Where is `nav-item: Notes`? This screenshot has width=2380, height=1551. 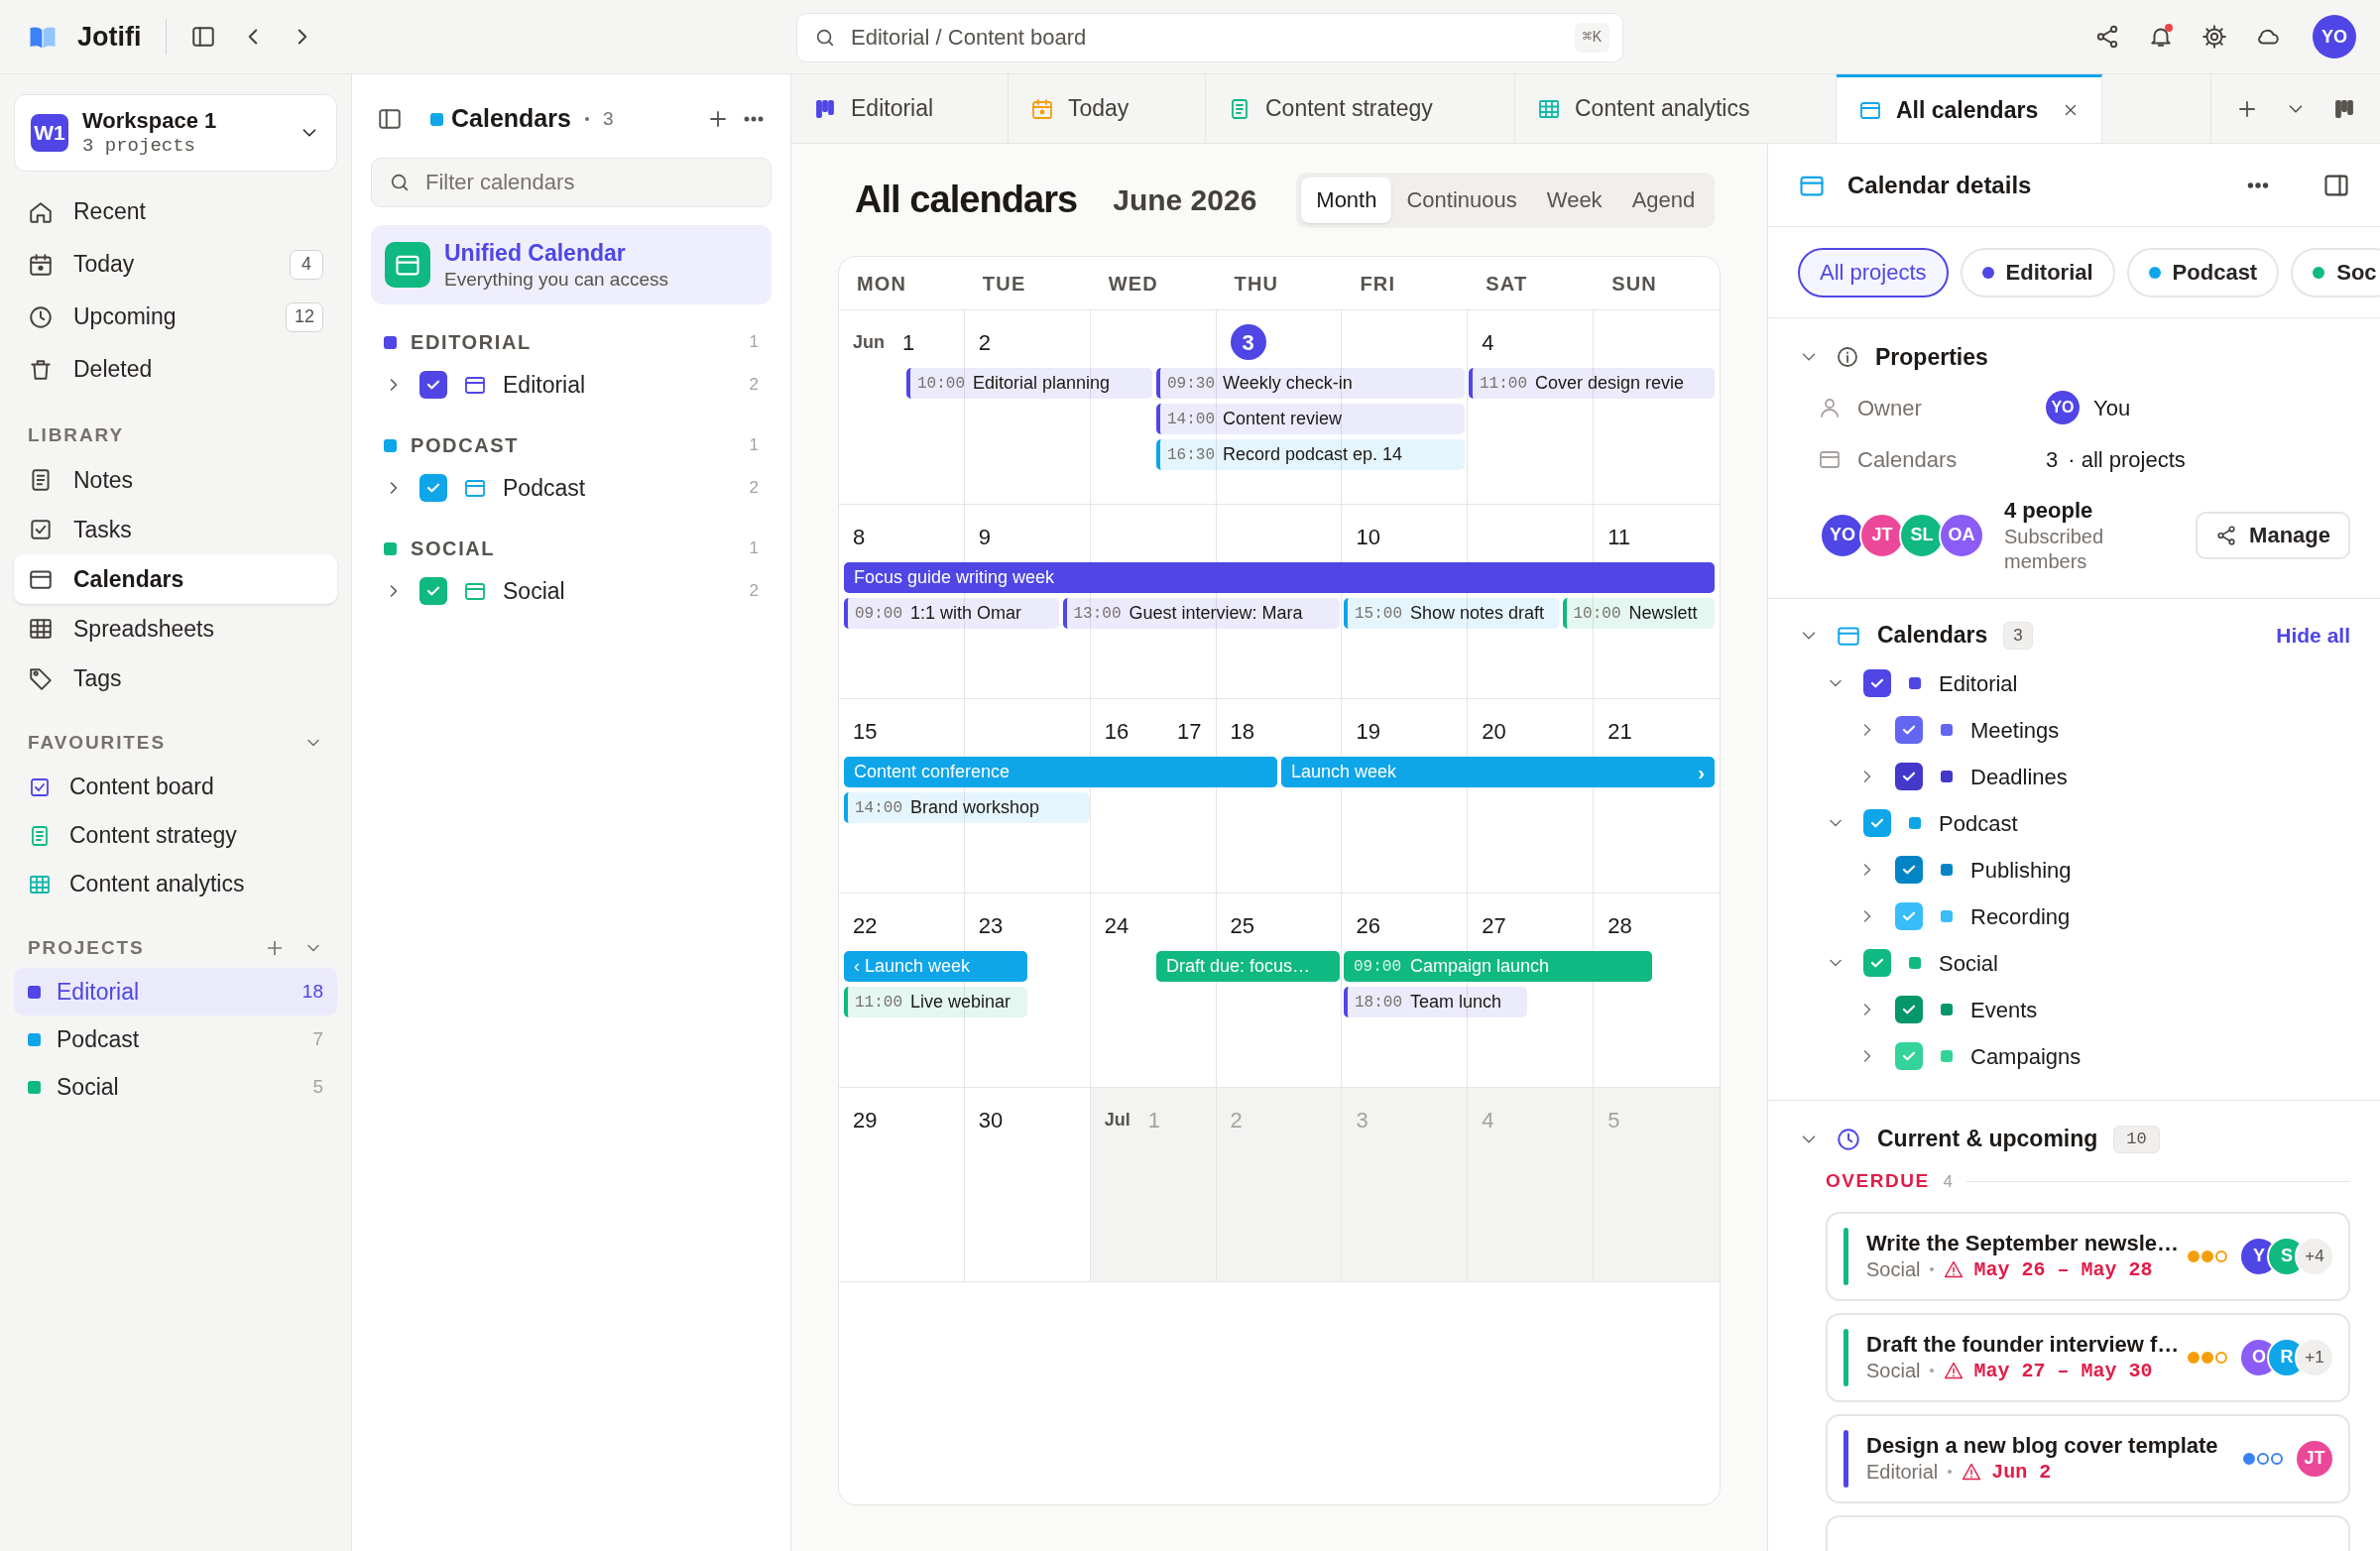
nav-item: Notes is located at coordinates (175, 480).